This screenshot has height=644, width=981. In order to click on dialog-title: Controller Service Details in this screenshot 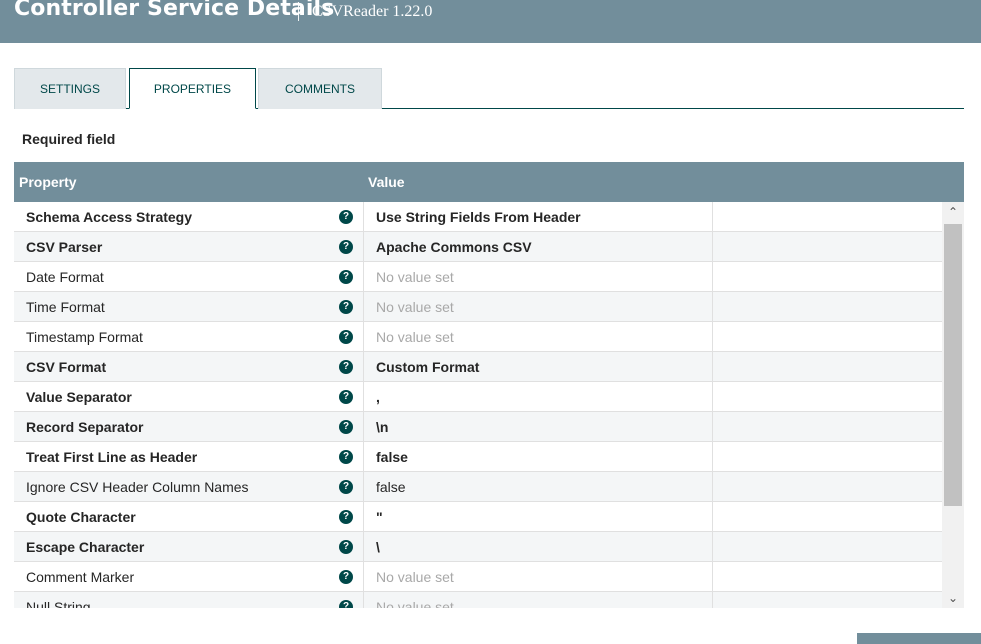, I will do `click(174, 10)`.